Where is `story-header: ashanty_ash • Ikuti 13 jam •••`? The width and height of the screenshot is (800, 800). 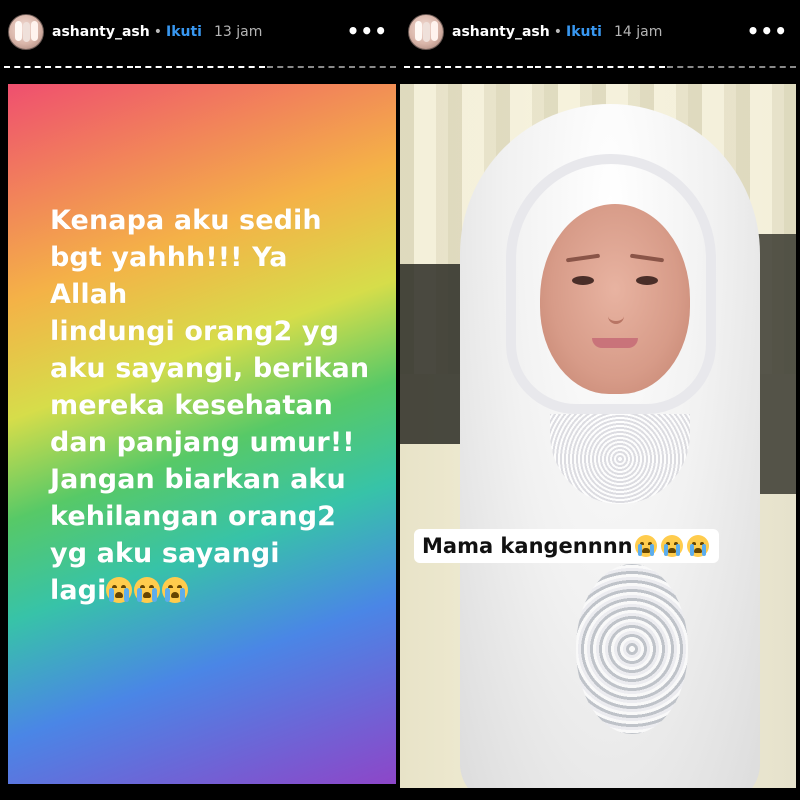 story-header: ashanty_ash • Ikuti 13 jam ••• is located at coordinates (200, 32).